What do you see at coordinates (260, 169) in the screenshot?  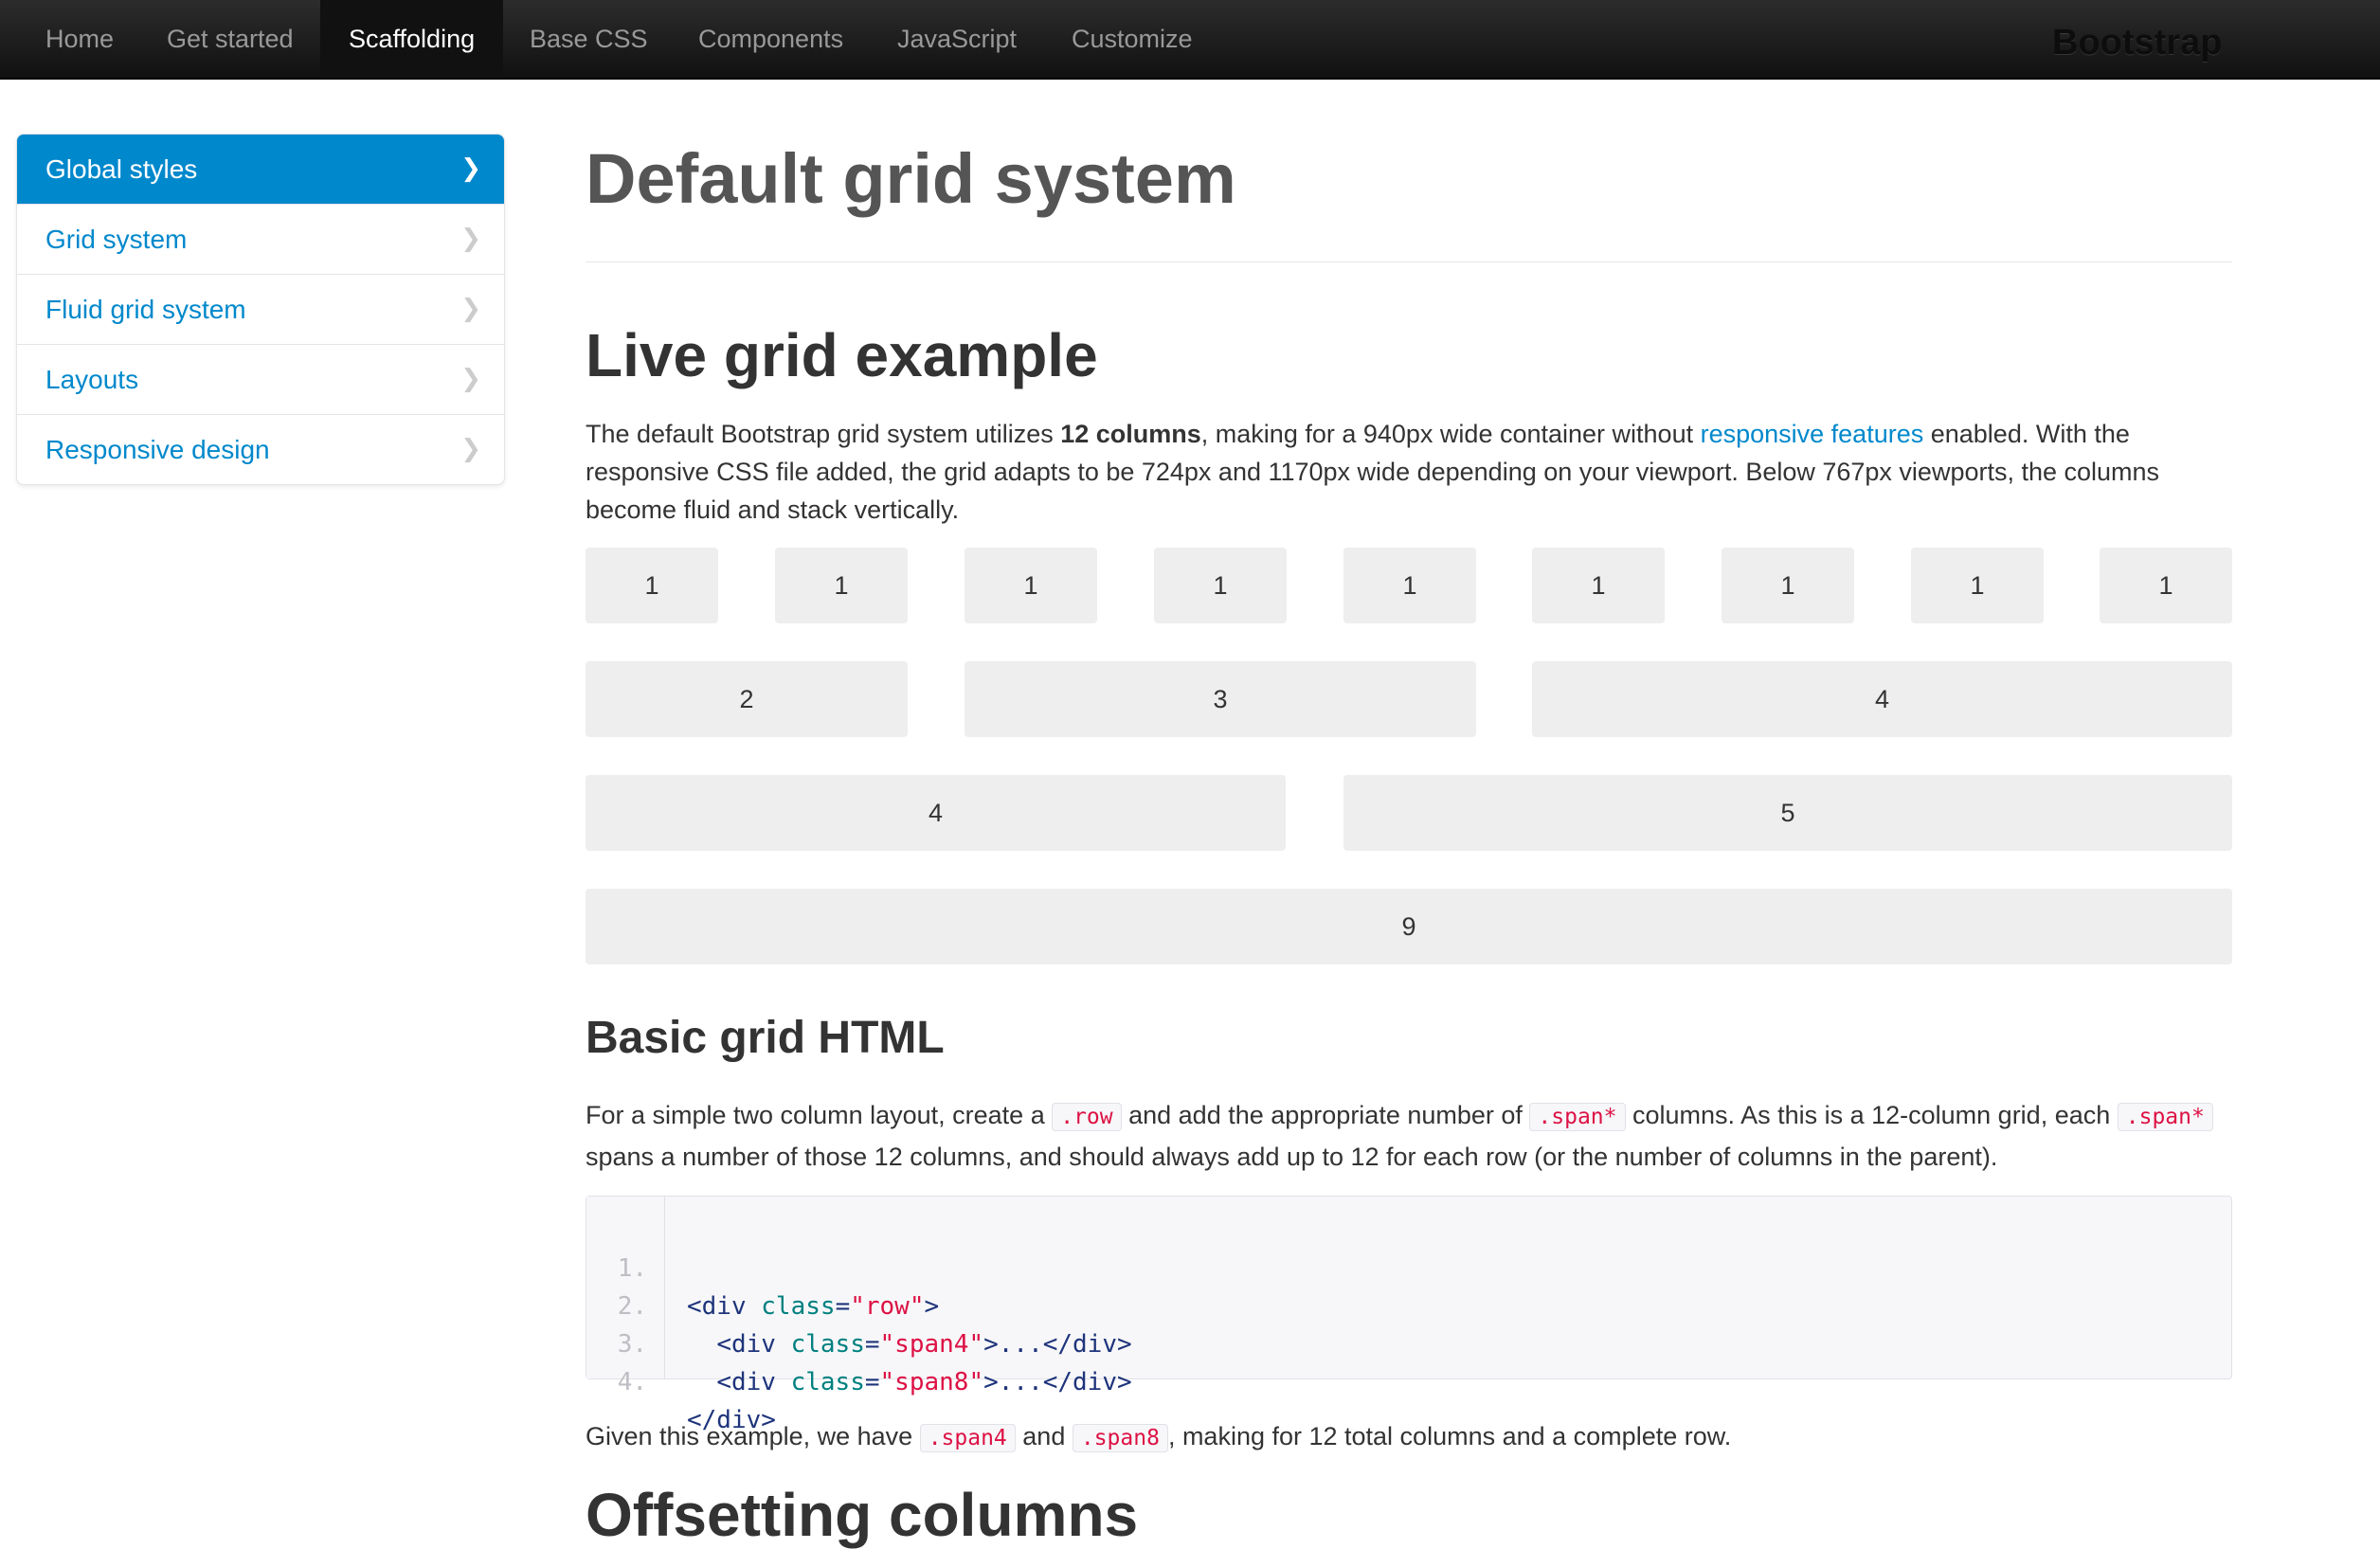 I see `sidebar-item-global-styles: Global styles ❯` at bounding box center [260, 169].